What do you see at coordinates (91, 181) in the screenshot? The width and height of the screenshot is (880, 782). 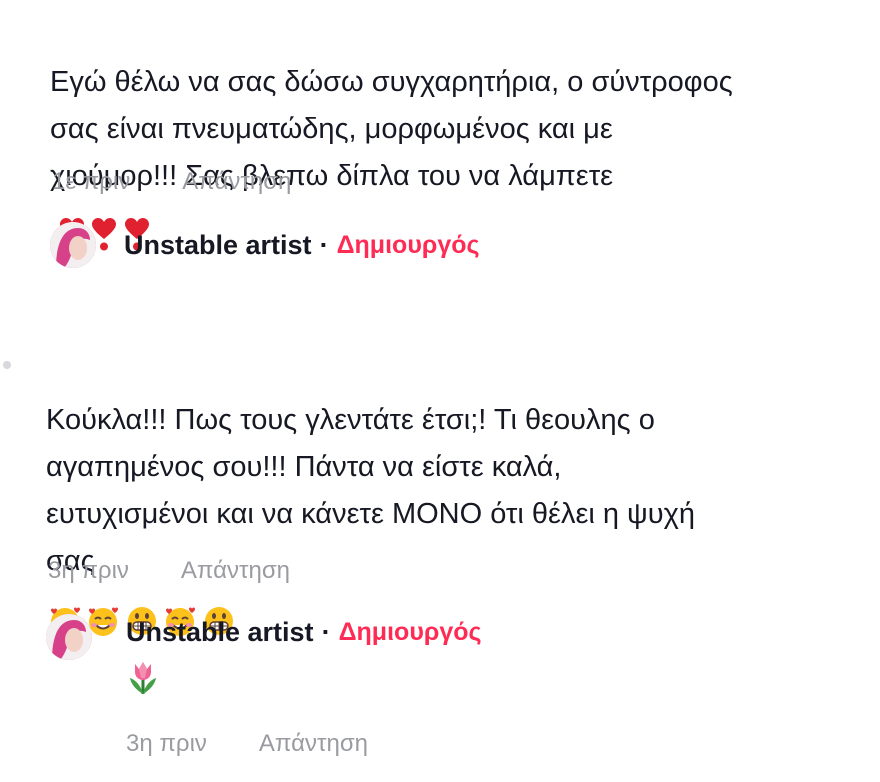 I see `comment-timestamp: 1ε πριν` at bounding box center [91, 181].